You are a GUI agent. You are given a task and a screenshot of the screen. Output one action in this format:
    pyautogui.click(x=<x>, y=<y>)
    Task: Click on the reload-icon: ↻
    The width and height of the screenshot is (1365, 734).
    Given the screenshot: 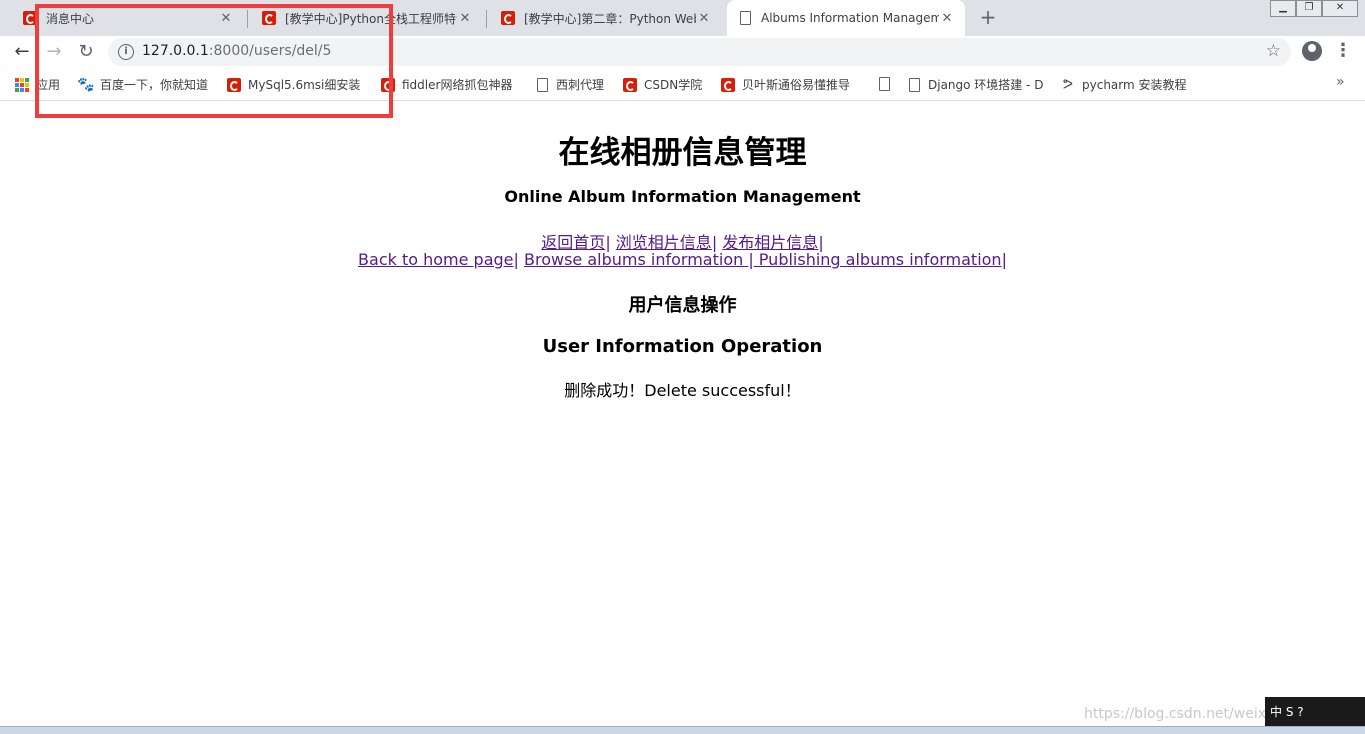 What is the action you would take?
    pyautogui.click(x=86, y=52)
    